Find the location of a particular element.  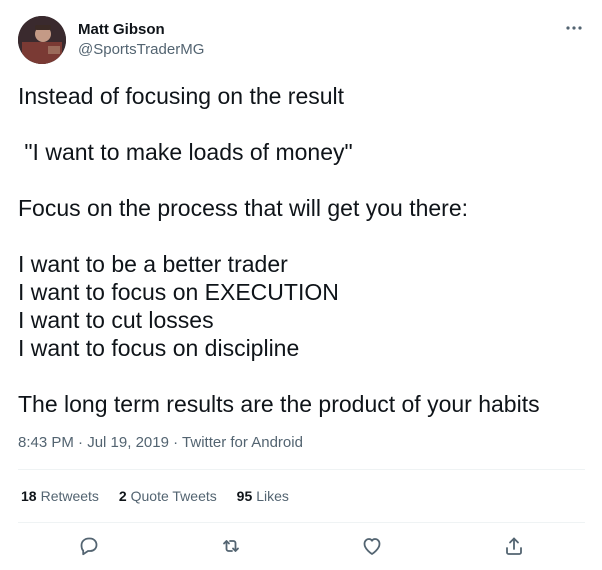

tweet-date: Jul 19, 2019 is located at coordinates (128, 442).